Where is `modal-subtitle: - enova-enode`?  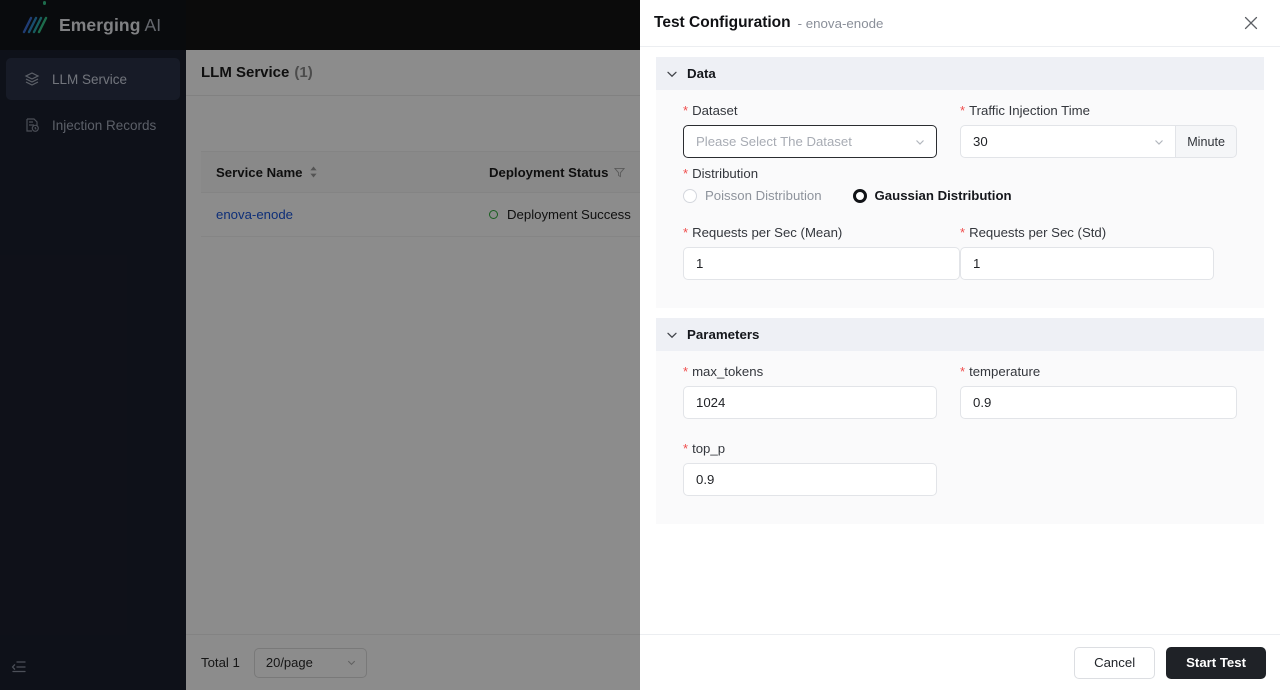 modal-subtitle: - enova-enode is located at coordinates (840, 23).